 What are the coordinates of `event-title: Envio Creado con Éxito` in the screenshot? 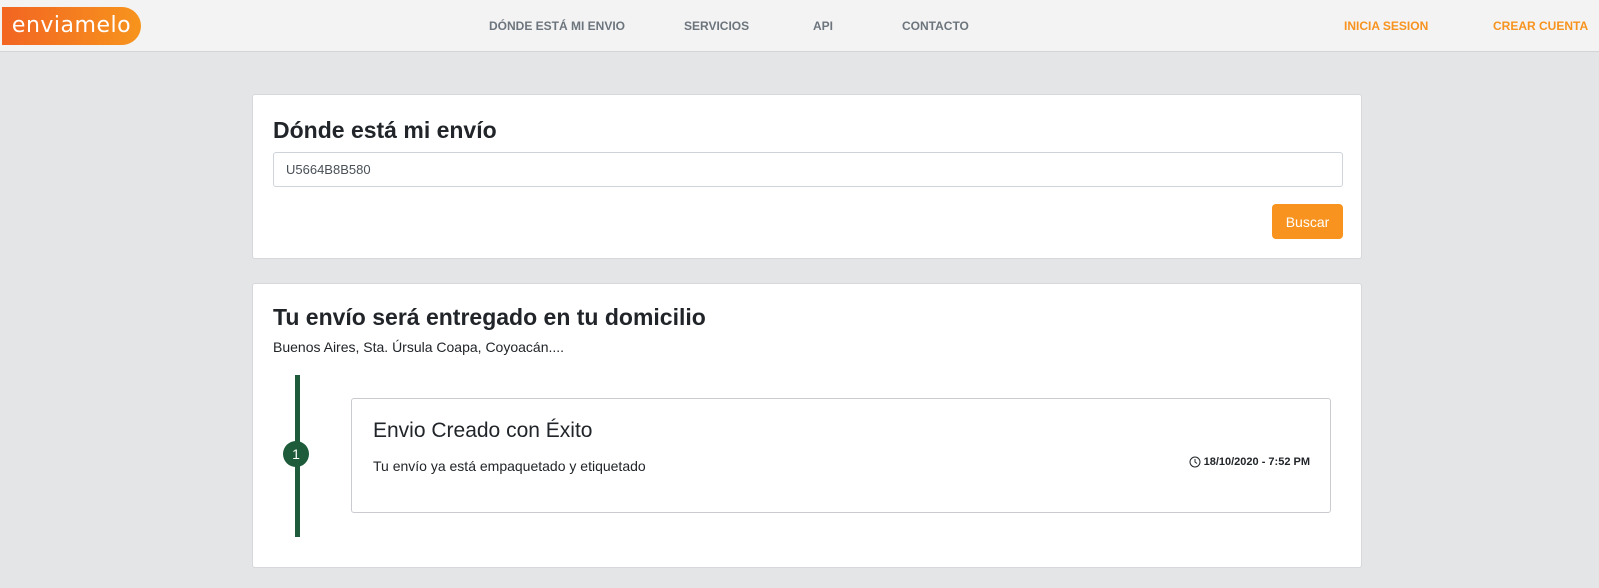 It's located at (483, 430).